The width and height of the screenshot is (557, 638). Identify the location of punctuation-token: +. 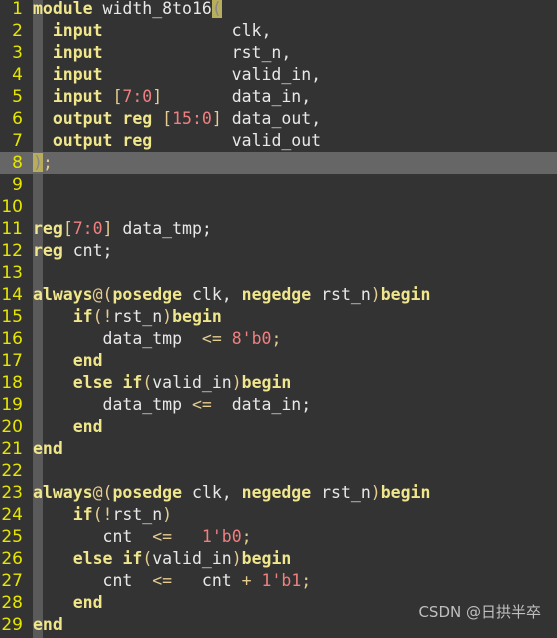
(246, 580).